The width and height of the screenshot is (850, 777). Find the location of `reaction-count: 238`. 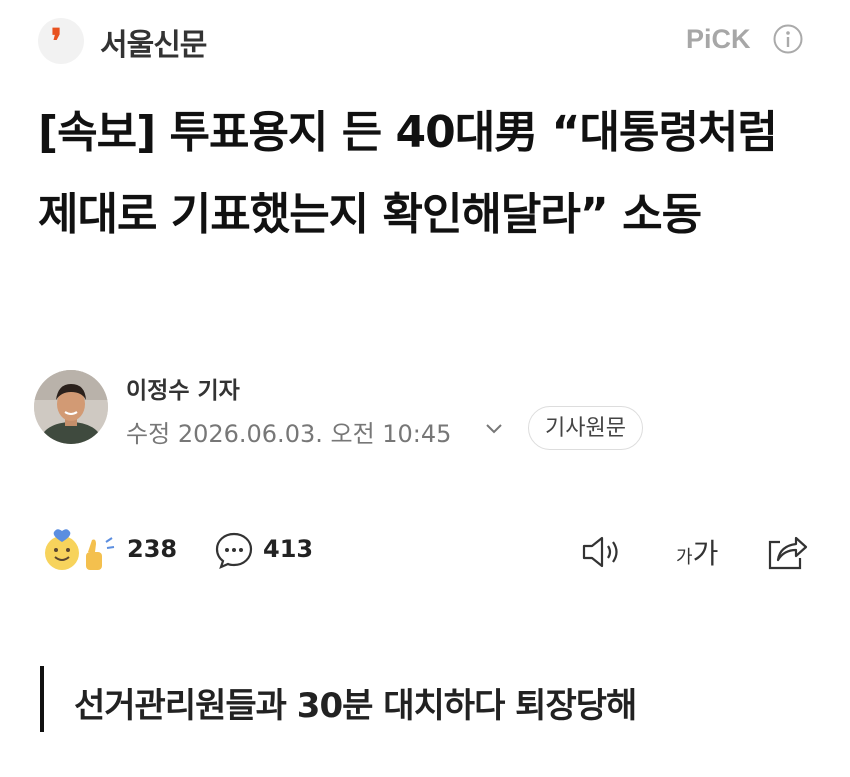

reaction-count: 238 is located at coordinates (152, 549).